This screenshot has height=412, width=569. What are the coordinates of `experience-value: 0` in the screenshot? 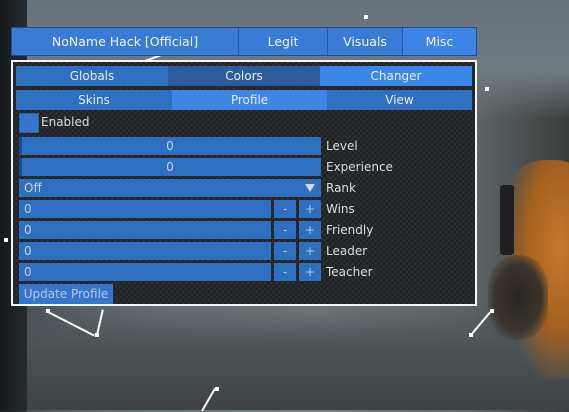 It's located at (170, 167).